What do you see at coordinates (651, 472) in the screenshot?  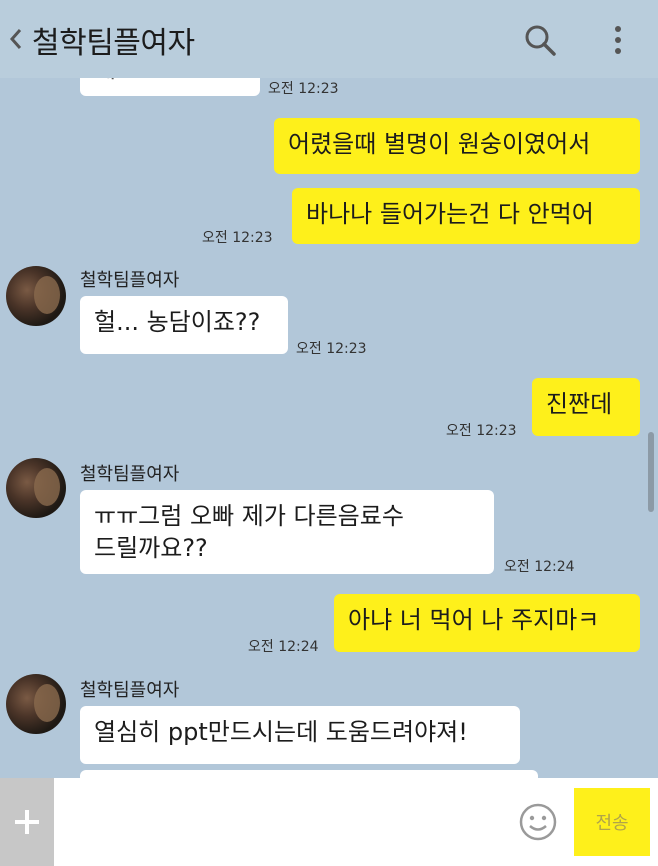 I see `scrollbar` at bounding box center [651, 472].